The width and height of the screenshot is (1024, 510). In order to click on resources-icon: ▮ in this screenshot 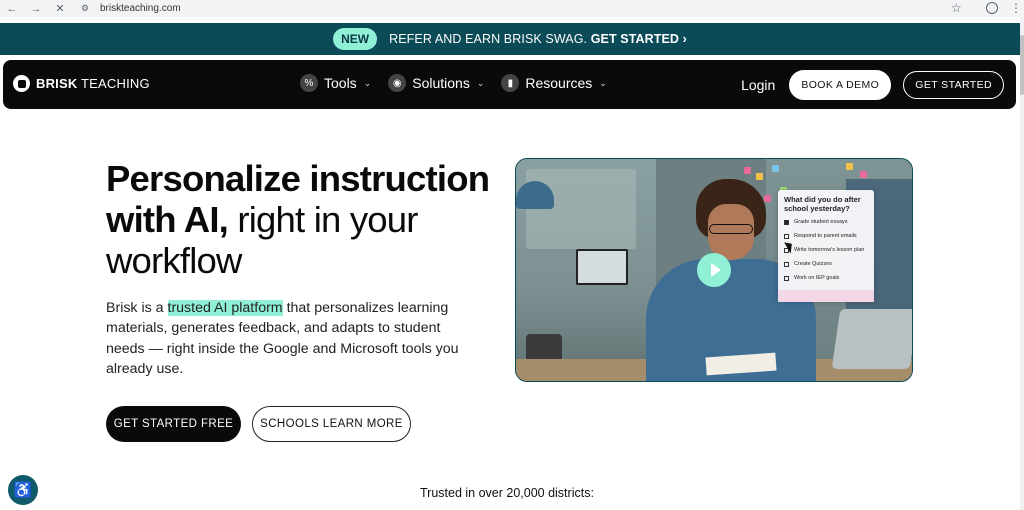, I will do `click(510, 83)`.